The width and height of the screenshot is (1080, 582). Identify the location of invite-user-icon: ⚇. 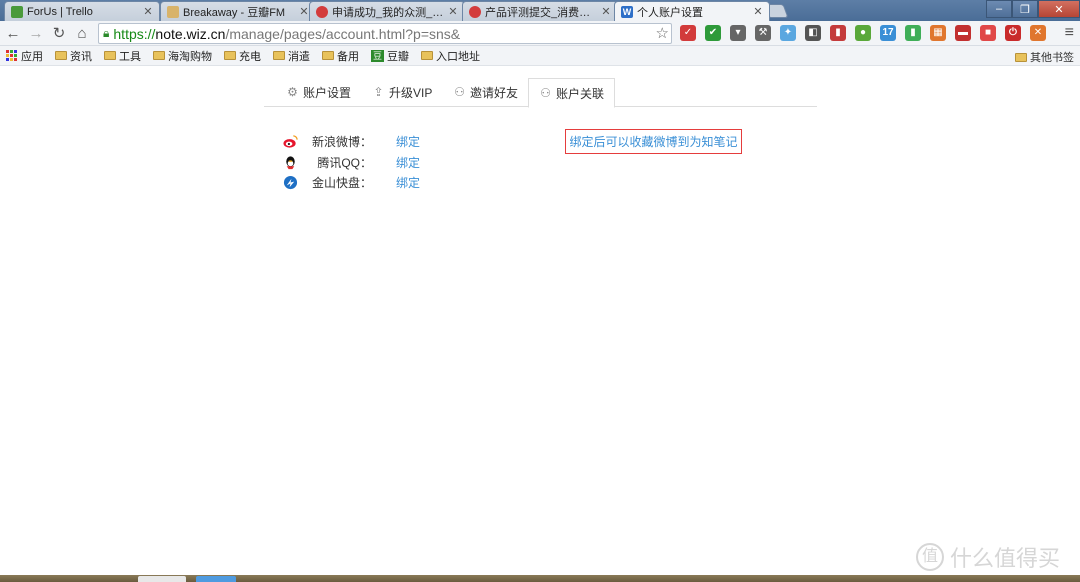
(459, 92).